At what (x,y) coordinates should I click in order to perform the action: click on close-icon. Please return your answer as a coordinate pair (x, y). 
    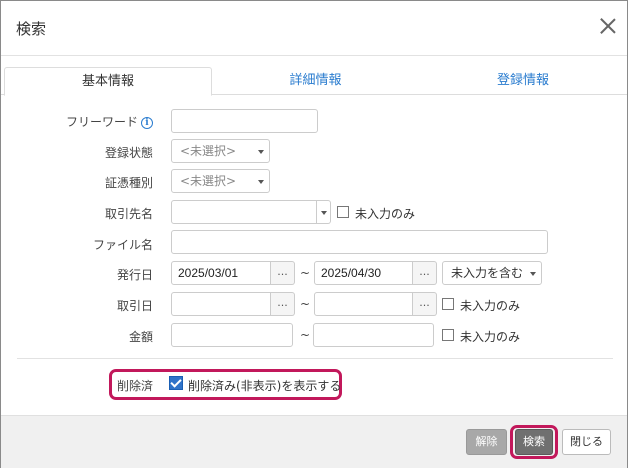
    Looking at the image, I should click on (608, 26).